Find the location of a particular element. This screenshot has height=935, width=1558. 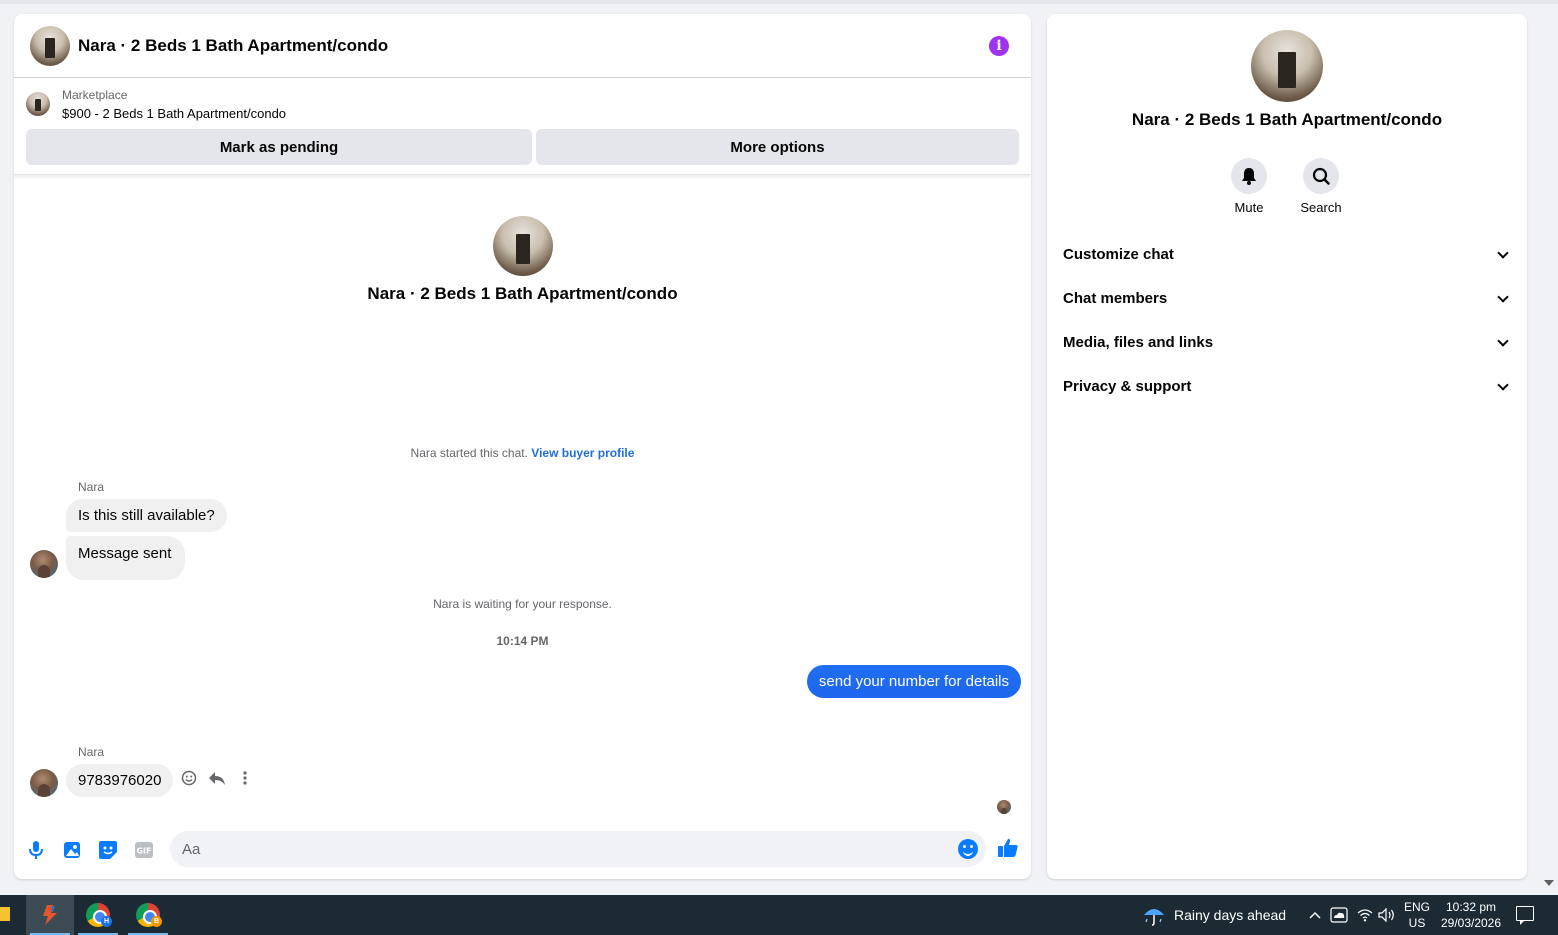

seen-indicator-avatar is located at coordinates (1004, 807).